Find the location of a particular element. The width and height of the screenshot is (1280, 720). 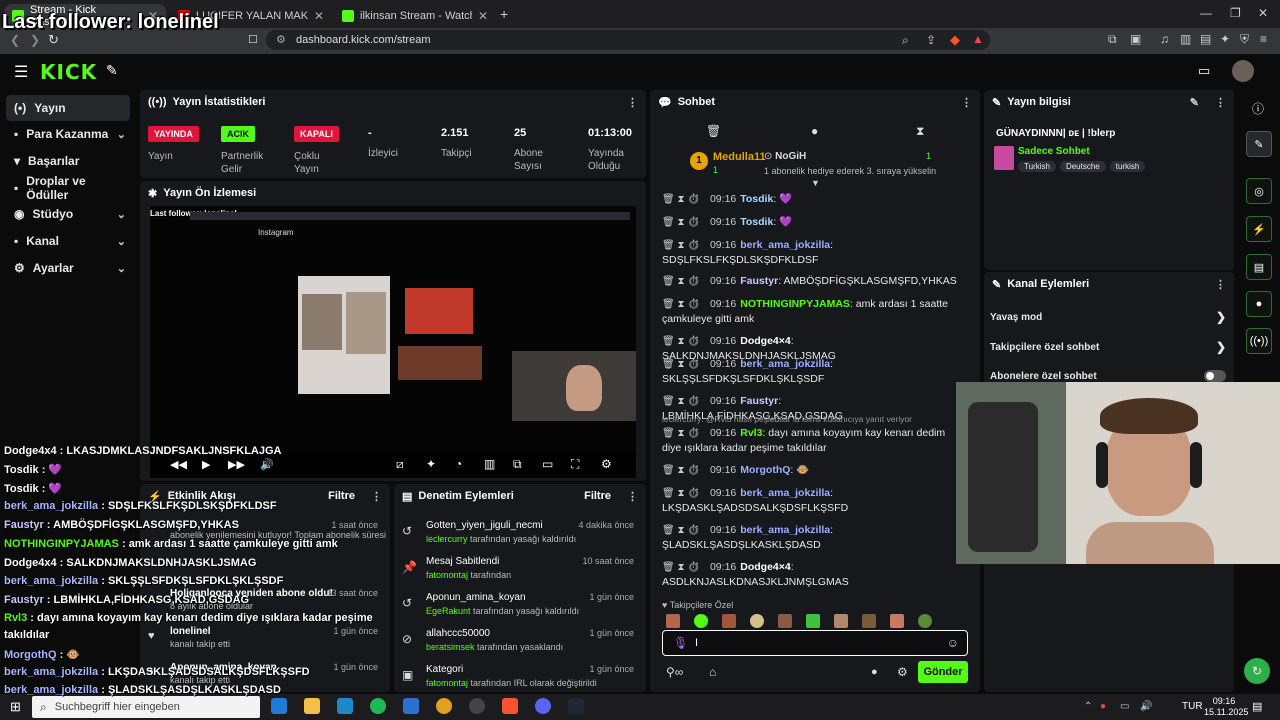

filter-button: Filtre is located at coordinates (597, 496).